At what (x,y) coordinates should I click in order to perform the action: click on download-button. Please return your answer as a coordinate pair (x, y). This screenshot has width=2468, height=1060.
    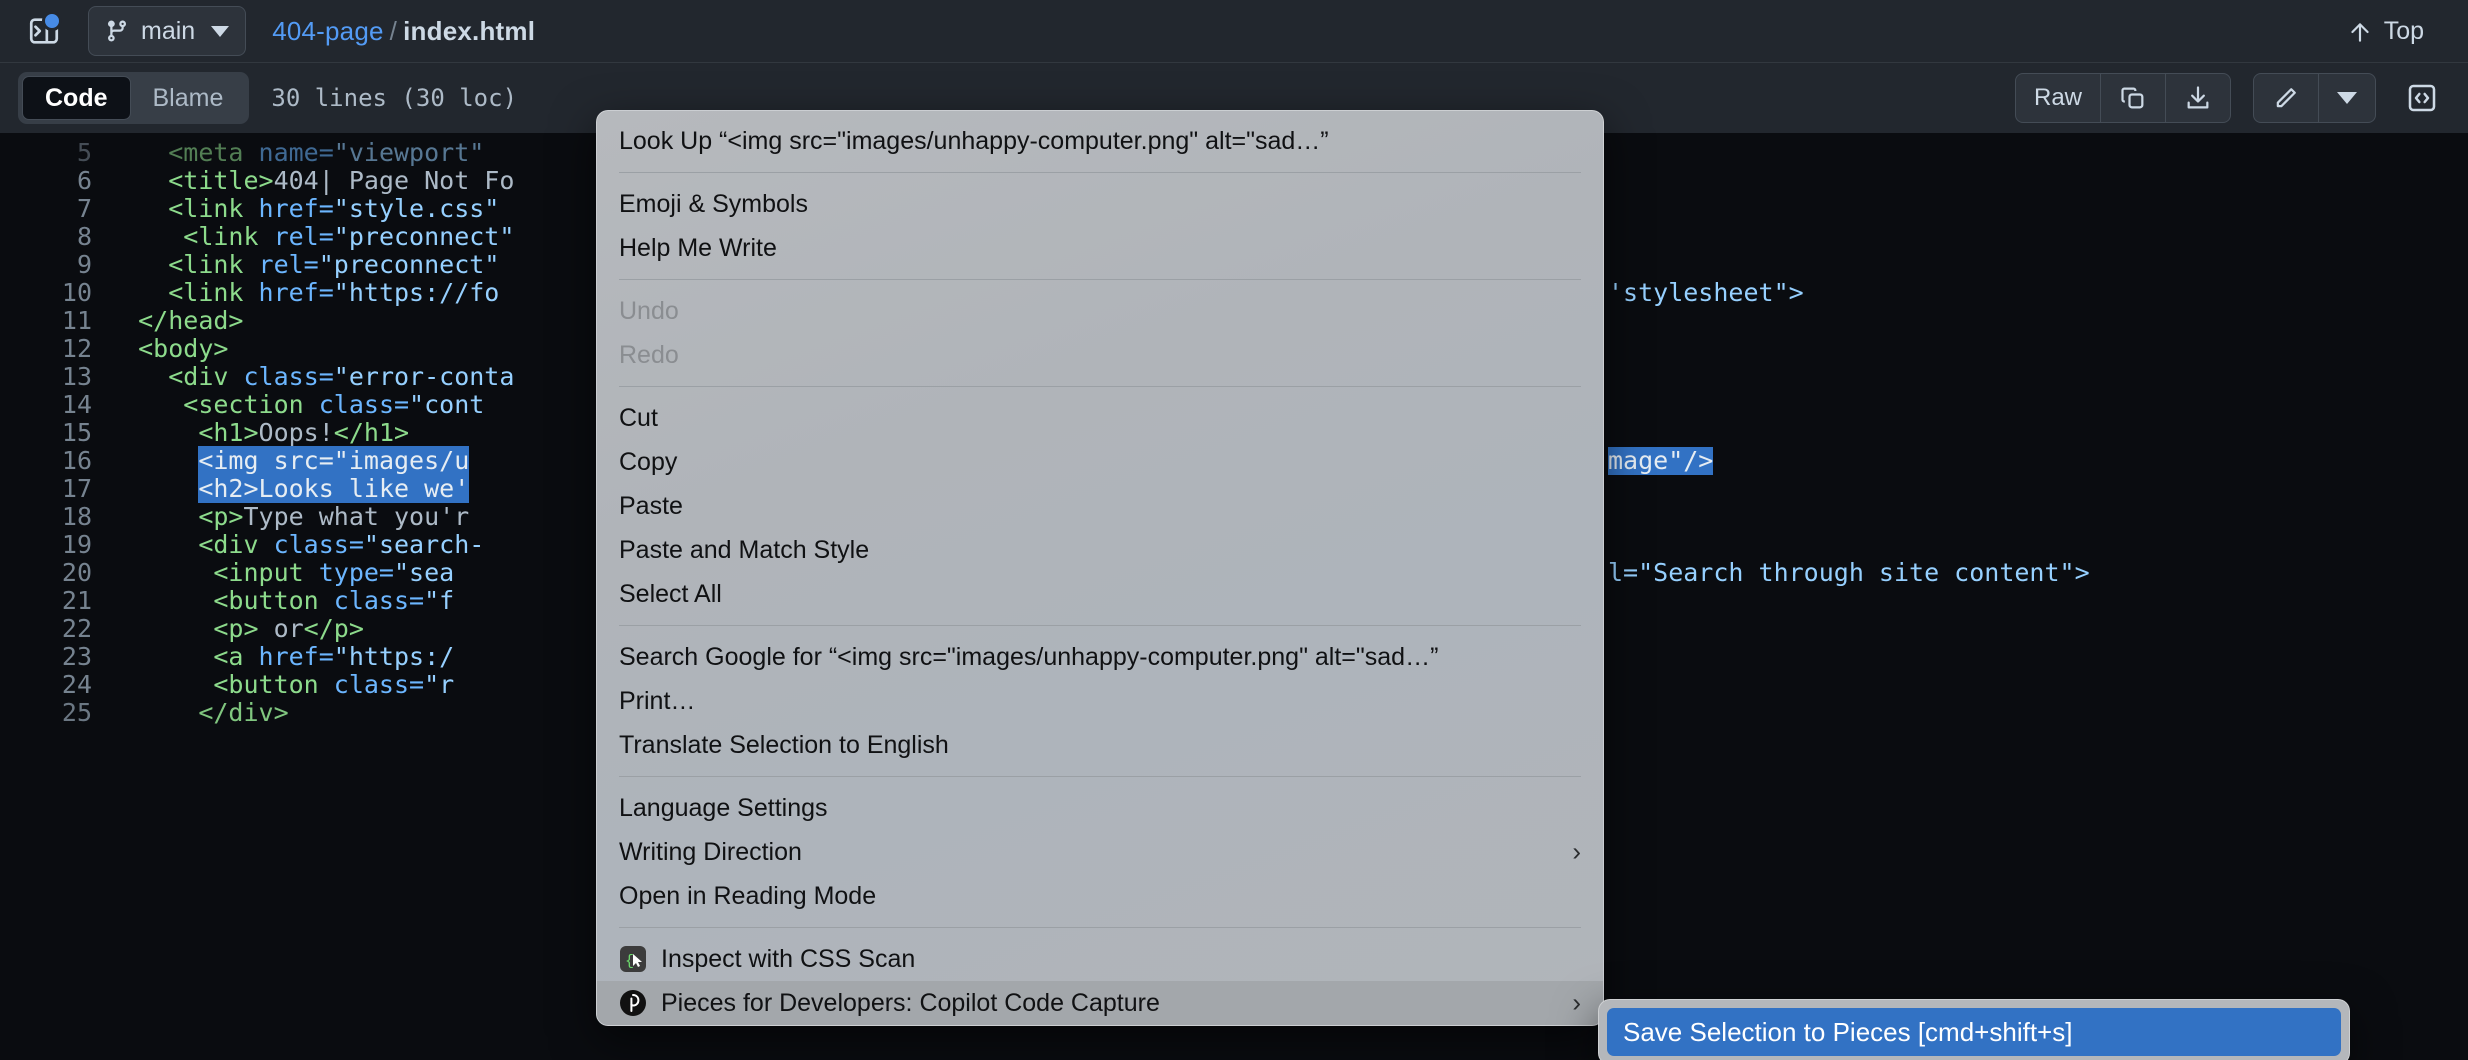
    Looking at the image, I should click on (2198, 98).